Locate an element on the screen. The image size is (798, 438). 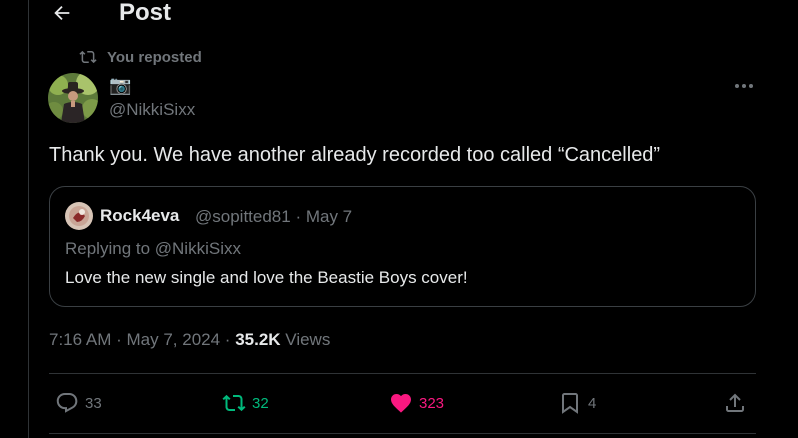
views-label: Views is located at coordinates (308, 339).